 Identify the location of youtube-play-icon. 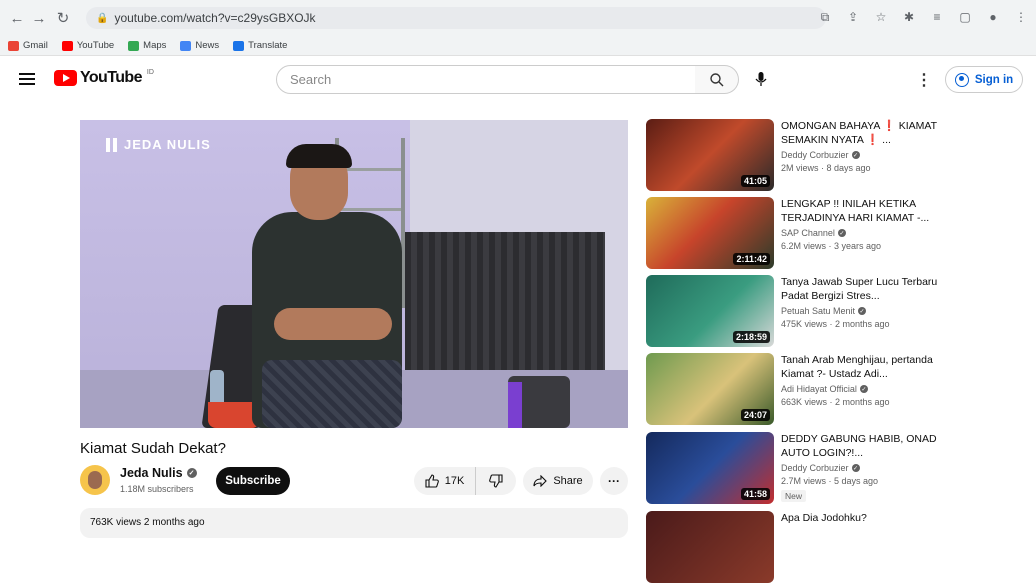
(65, 78).